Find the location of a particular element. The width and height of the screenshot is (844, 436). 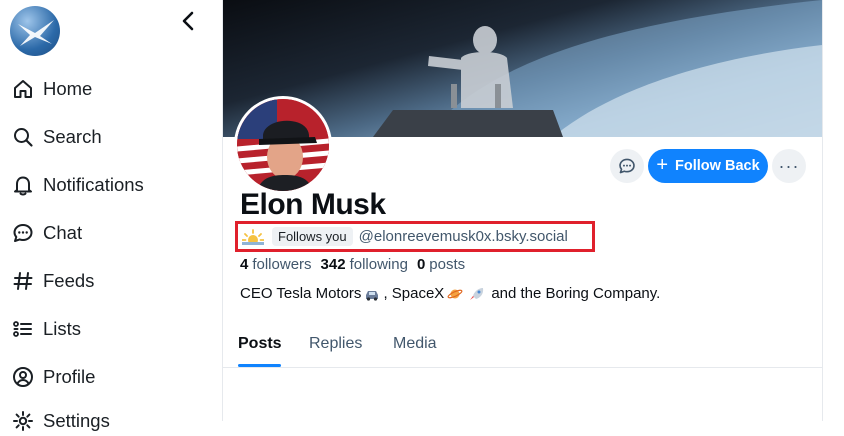

tab-media: Media is located at coordinates (415, 344).